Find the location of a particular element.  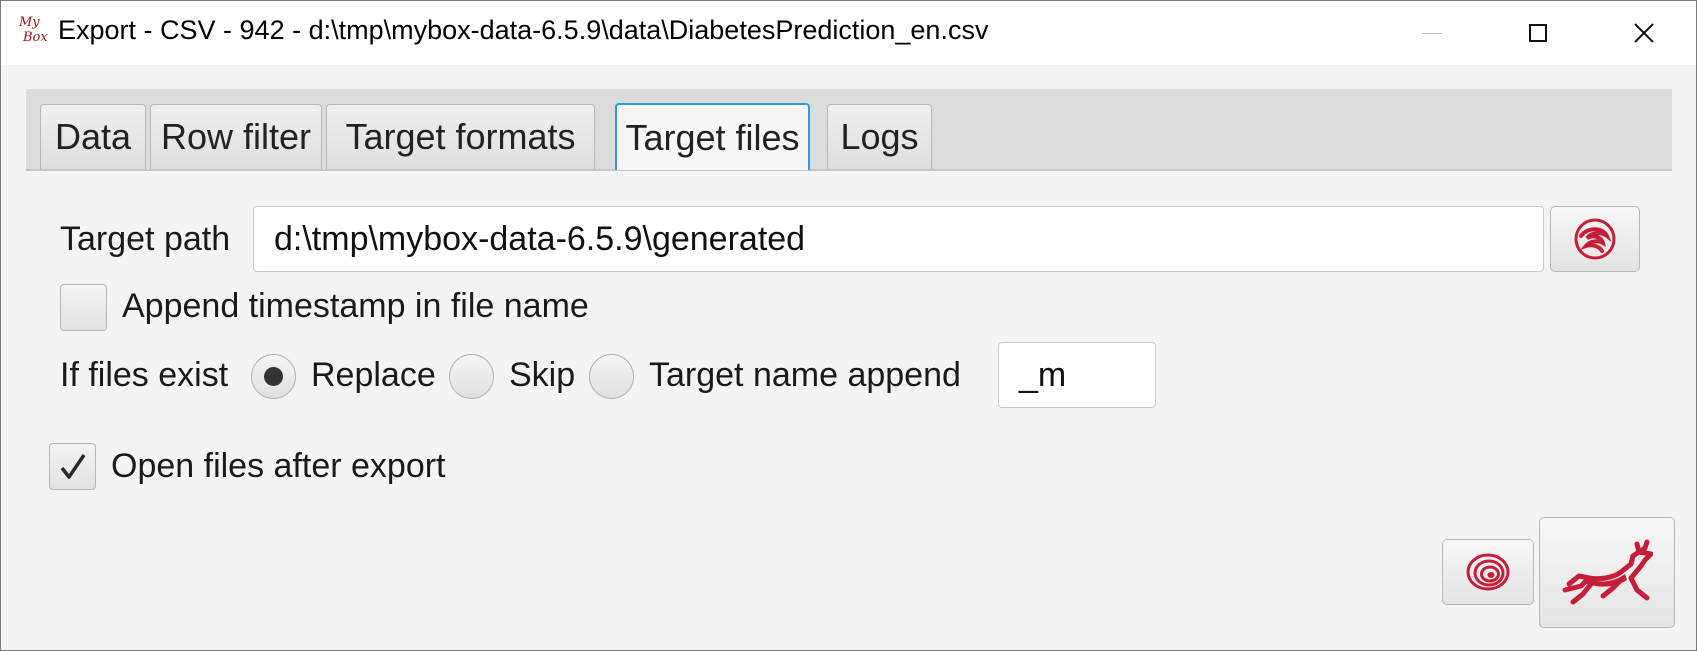

start-export-button is located at coordinates (1607, 572).